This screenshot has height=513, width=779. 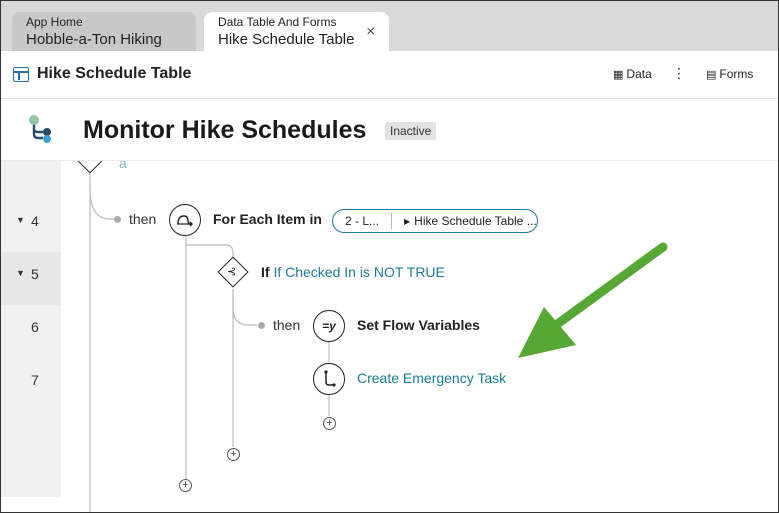 I want to click on tab-app-home: App Home Hobble-a-Ton Hiking, so click(x=104, y=31).